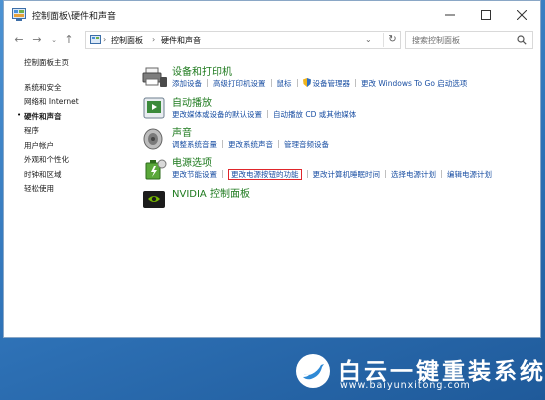 This screenshot has width=545, height=400. Describe the element at coordinates (284, 83) in the screenshot. I see `link-mouse: 鼠标` at that location.